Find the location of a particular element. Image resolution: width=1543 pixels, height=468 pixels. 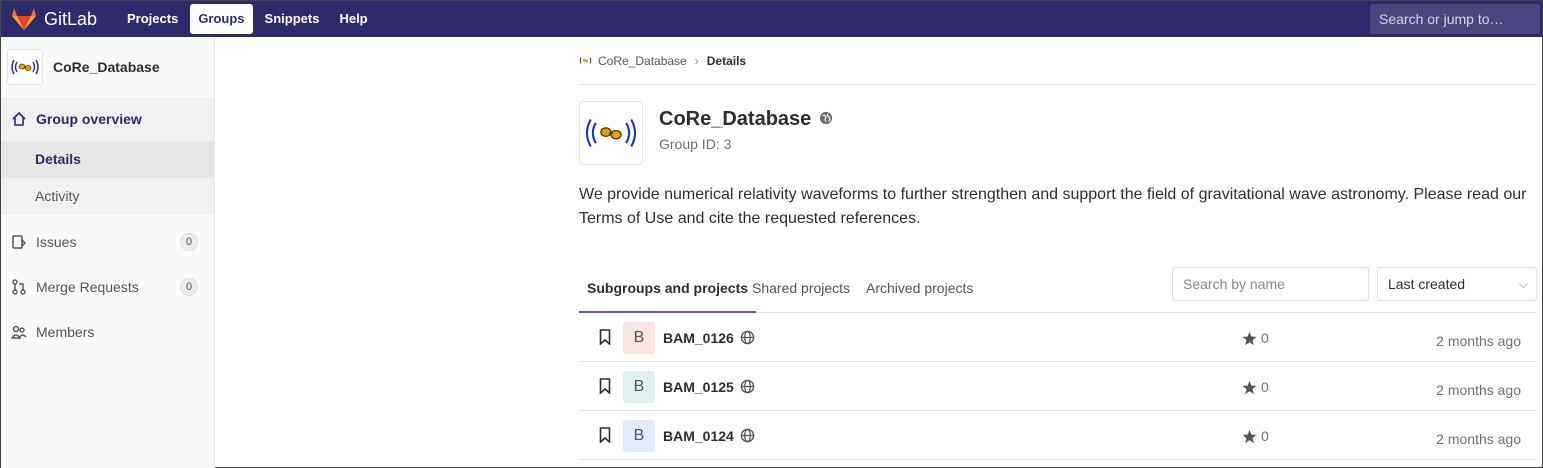

tab-archived-projects: Archived projects is located at coordinates (919, 289).